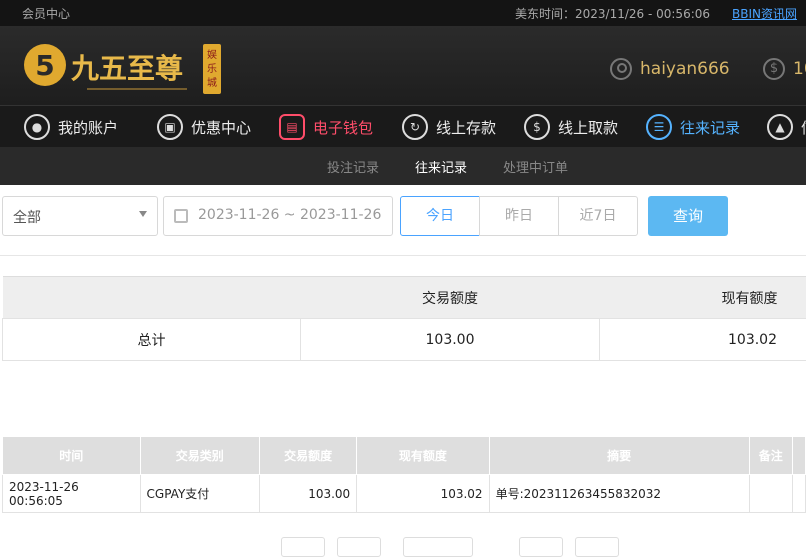  I want to click on member-center-link: 会员中心, so click(46, 13).